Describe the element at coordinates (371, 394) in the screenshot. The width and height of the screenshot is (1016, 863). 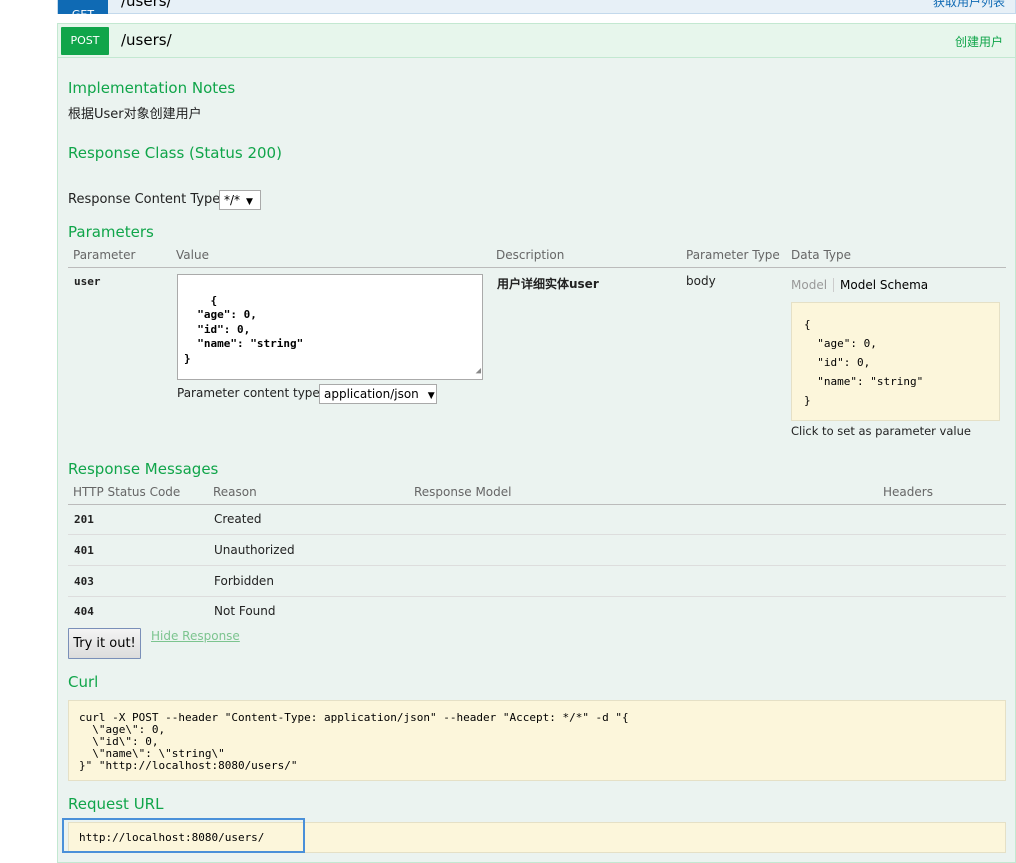
I see `param-content-type-value: application/json` at that location.